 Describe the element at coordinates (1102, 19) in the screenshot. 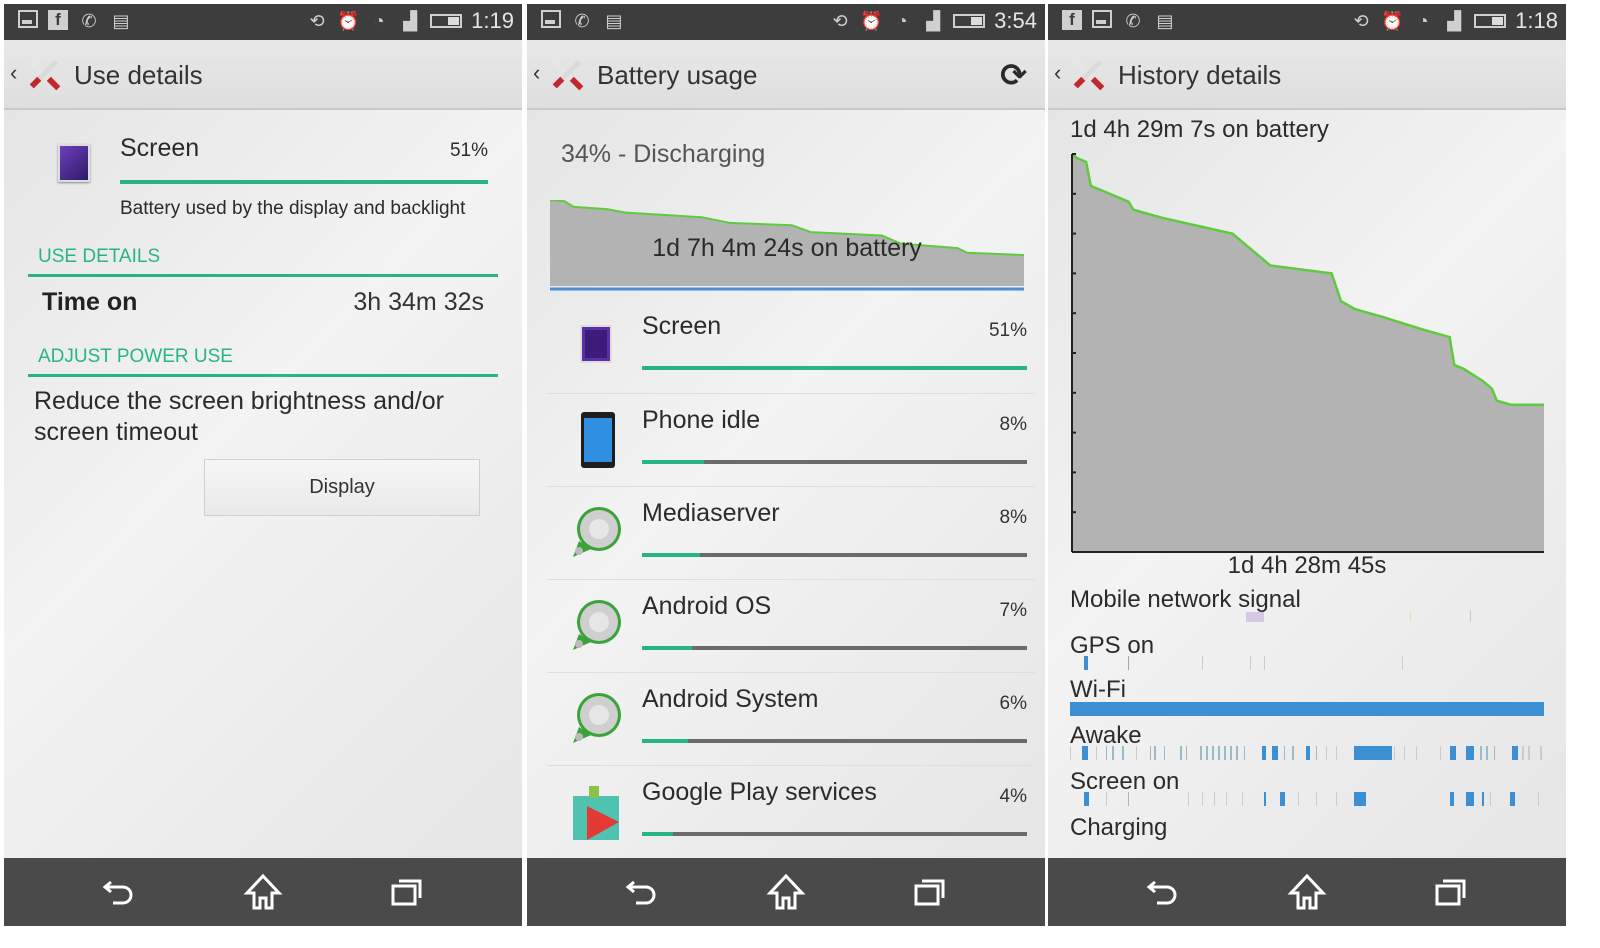

I see `image-icon` at that location.